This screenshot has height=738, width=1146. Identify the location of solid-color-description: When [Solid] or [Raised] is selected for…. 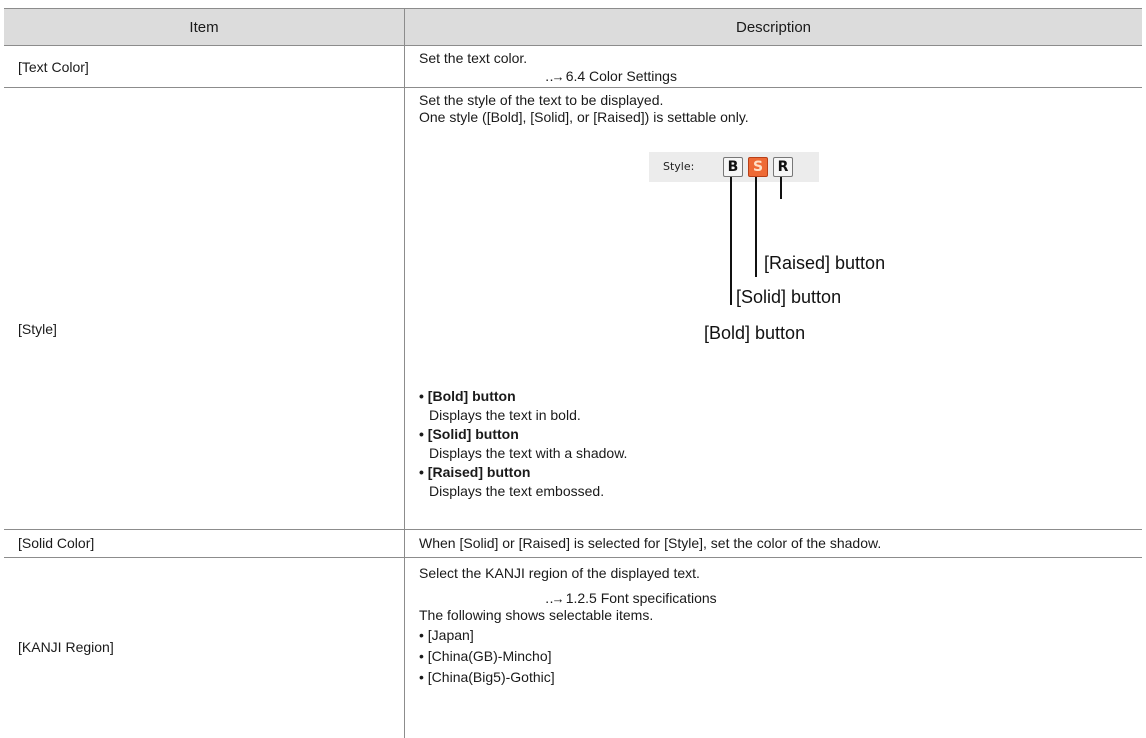
(650, 543).